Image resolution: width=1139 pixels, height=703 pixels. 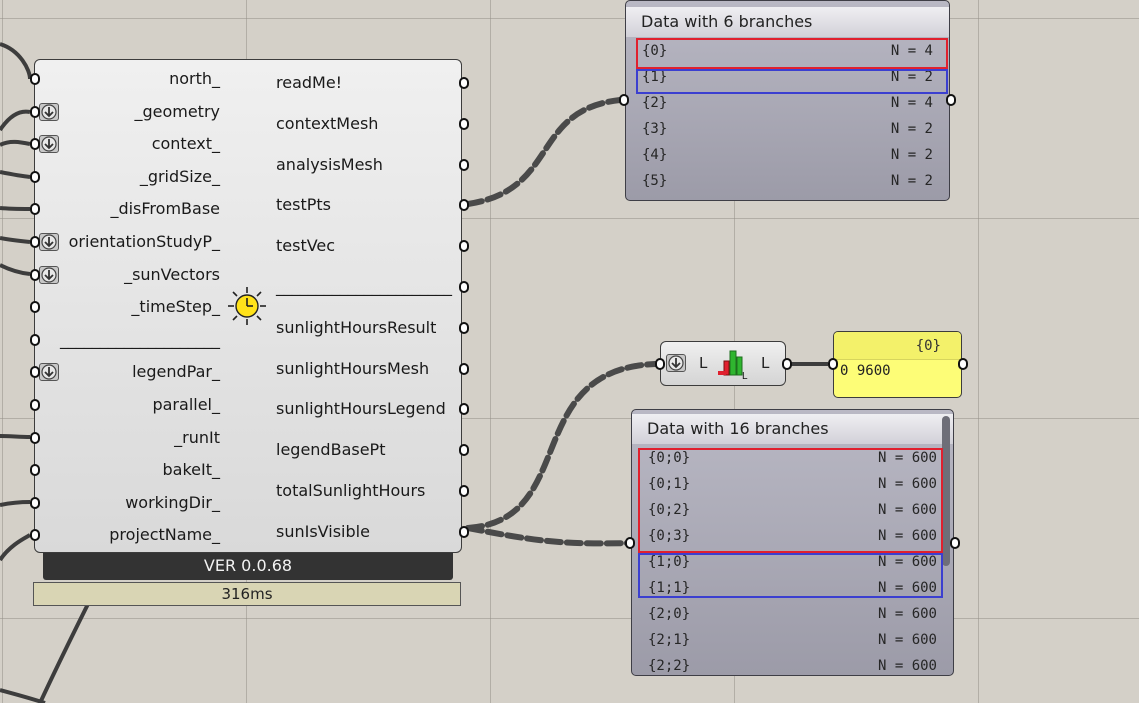 I want to click on highlight-red-box, so click(x=790, y=500).